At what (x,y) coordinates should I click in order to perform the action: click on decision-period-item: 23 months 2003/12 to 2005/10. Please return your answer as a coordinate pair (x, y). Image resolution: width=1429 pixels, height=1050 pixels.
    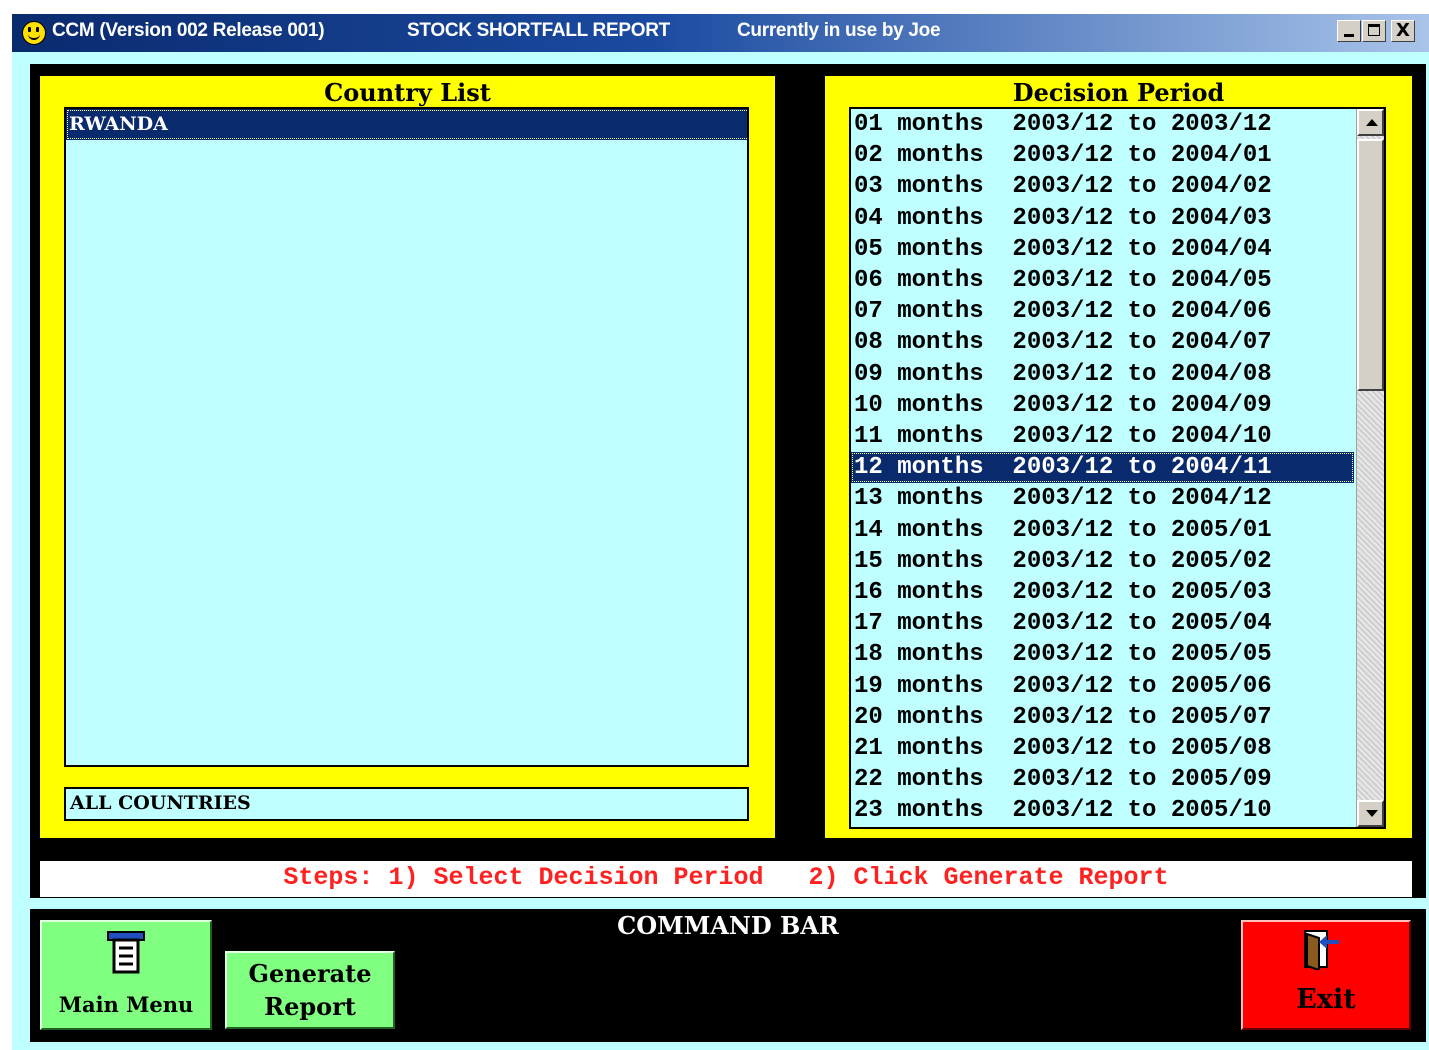
    Looking at the image, I should click on (1102, 810).